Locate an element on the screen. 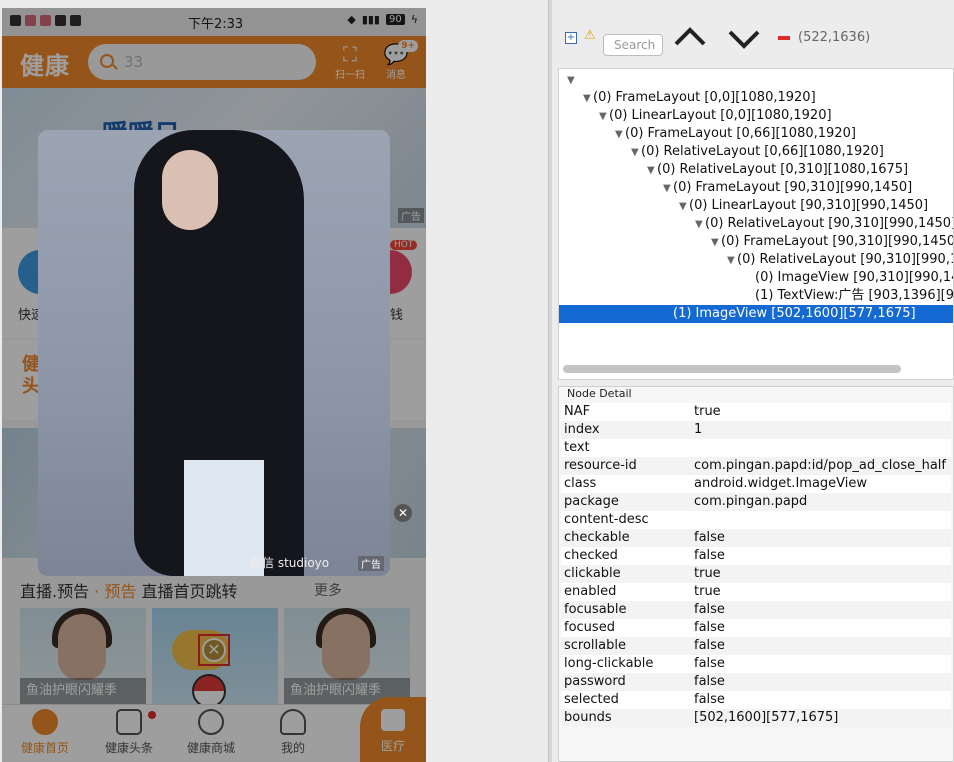 The image size is (954, 762). ad-figure-face is located at coordinates (190, 190).